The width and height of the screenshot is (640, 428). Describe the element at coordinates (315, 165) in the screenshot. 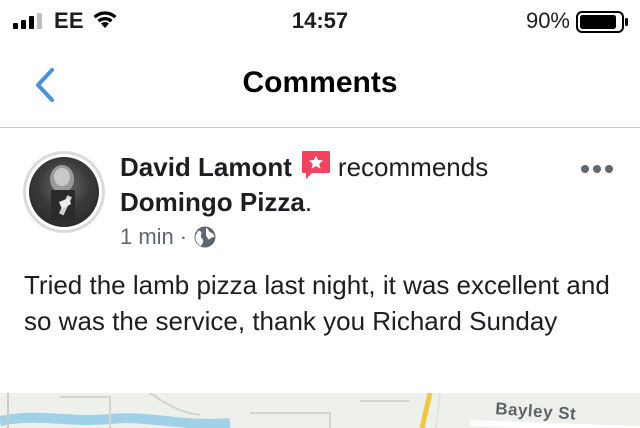

I see `recommend-star-icon` at that location.